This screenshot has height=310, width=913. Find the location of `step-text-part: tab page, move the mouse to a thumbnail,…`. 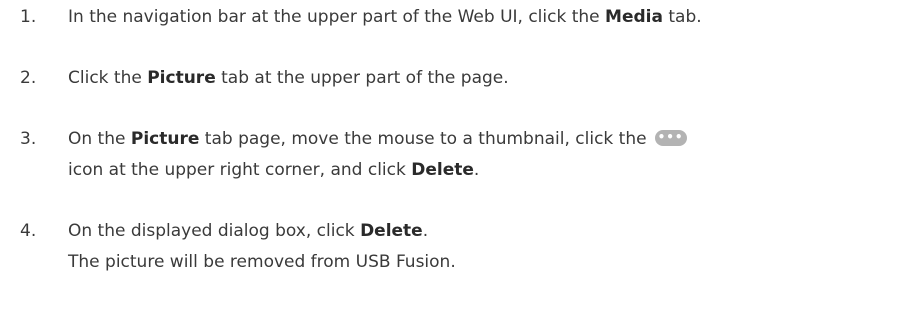

step-text-part: tab page, move the mouse to a thumbnail,… is located at coordinates (423, 139).